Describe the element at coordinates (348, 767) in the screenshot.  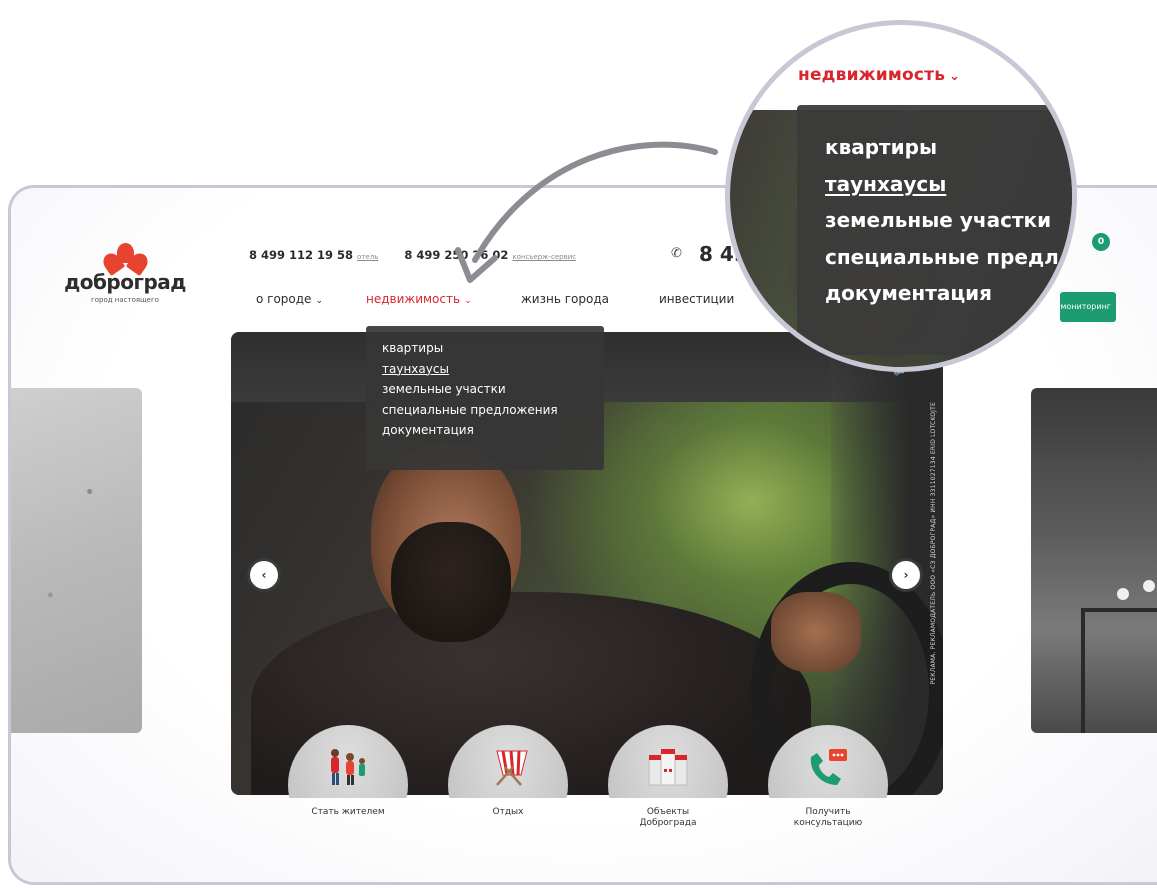
I see `family-icon` at that location.